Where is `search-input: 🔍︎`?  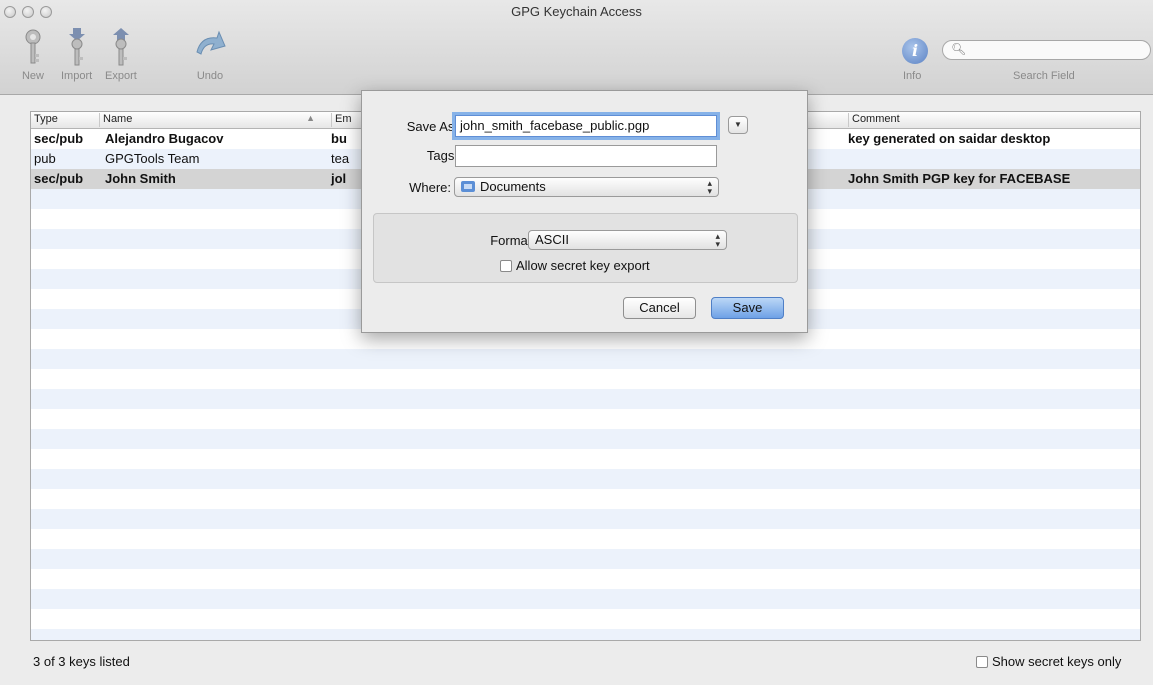
search-input: 🔍︎ is located at coordinates (1046, 50).